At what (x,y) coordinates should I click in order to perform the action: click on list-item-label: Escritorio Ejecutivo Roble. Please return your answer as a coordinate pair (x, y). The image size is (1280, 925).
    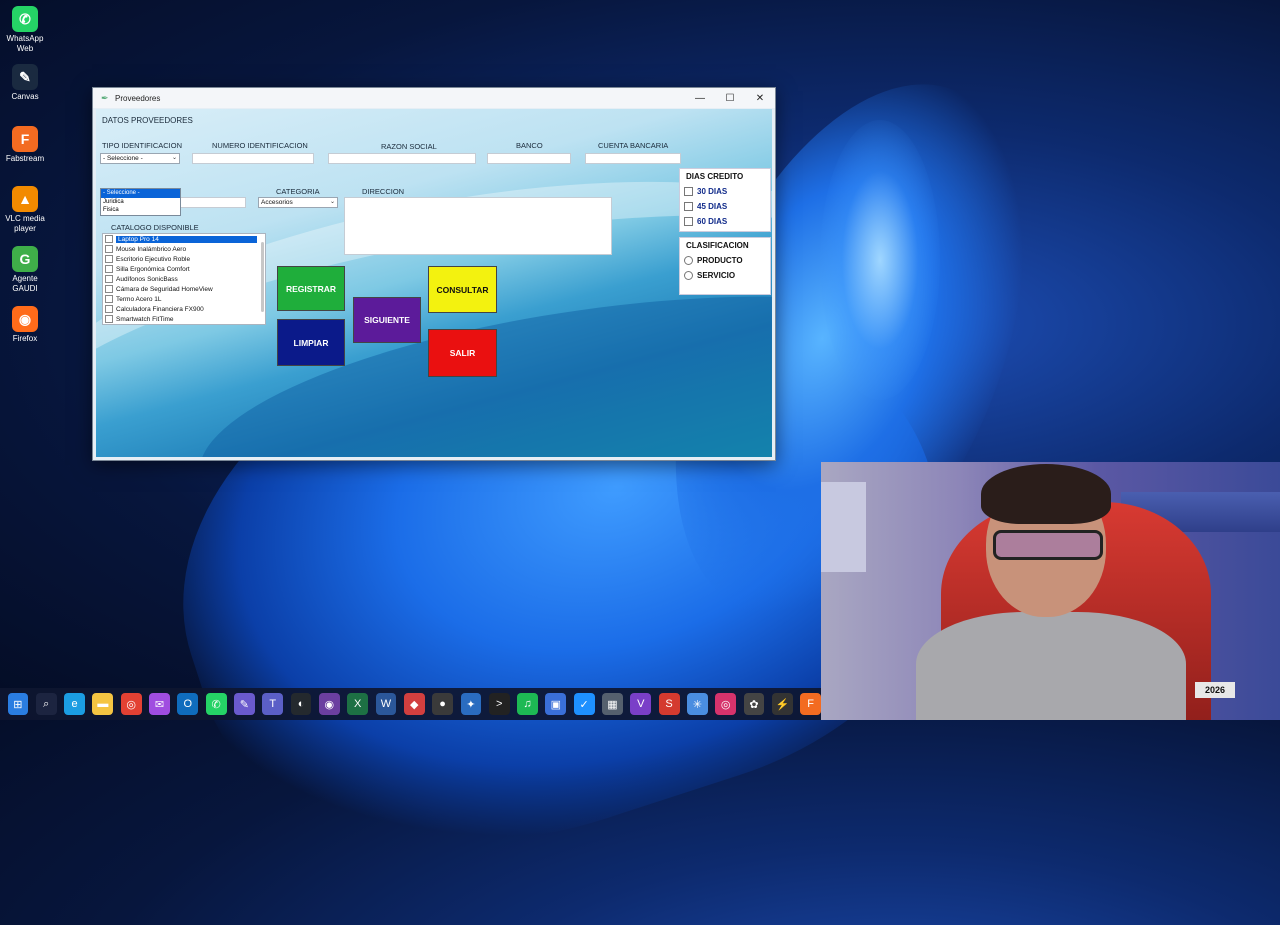
    Looking at the image, I should click on (153, 259).